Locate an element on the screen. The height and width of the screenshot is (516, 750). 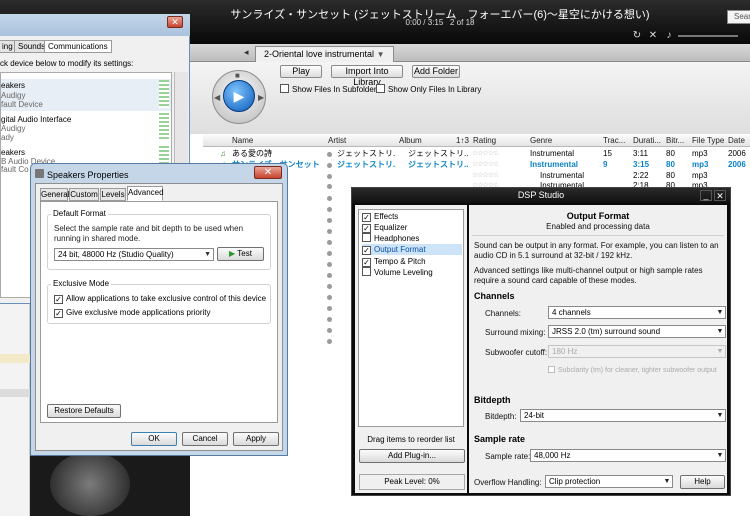
track-name: ある愛の詩 is located at coordinates (278, 154).